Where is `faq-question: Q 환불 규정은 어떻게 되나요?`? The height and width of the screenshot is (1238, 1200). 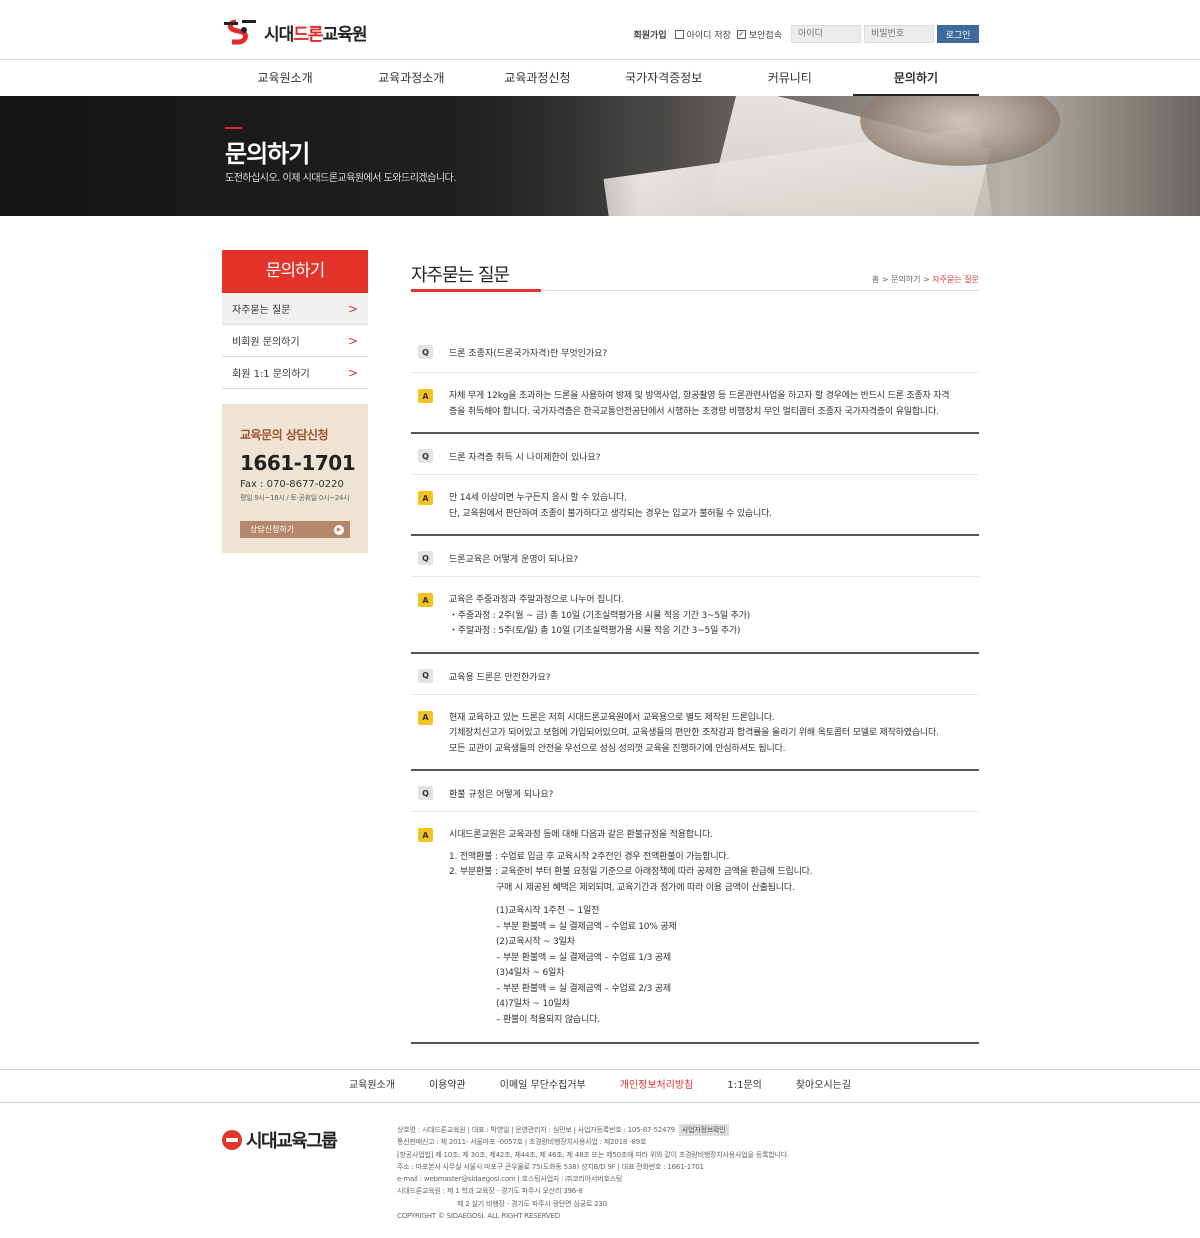
faq-question: Q 환불 규정은 어떻게 되나요? is located at coordinates (695, 790).